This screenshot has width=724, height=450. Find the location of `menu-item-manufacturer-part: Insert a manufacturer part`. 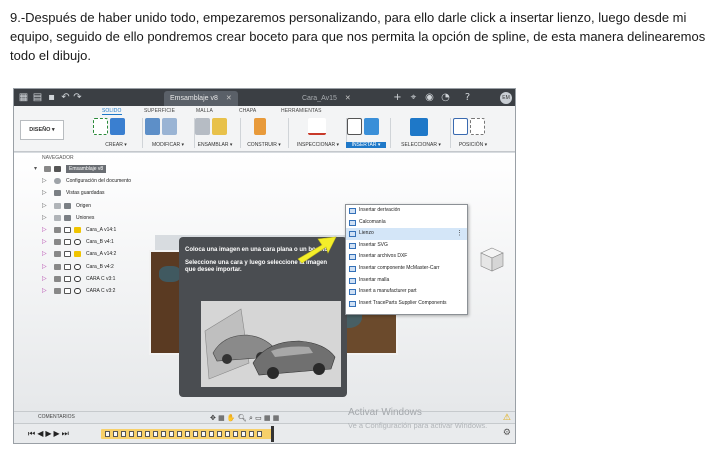

menu-item-manufacturer-part: Insert a manufacturer part is located at coordinates (406, 292).